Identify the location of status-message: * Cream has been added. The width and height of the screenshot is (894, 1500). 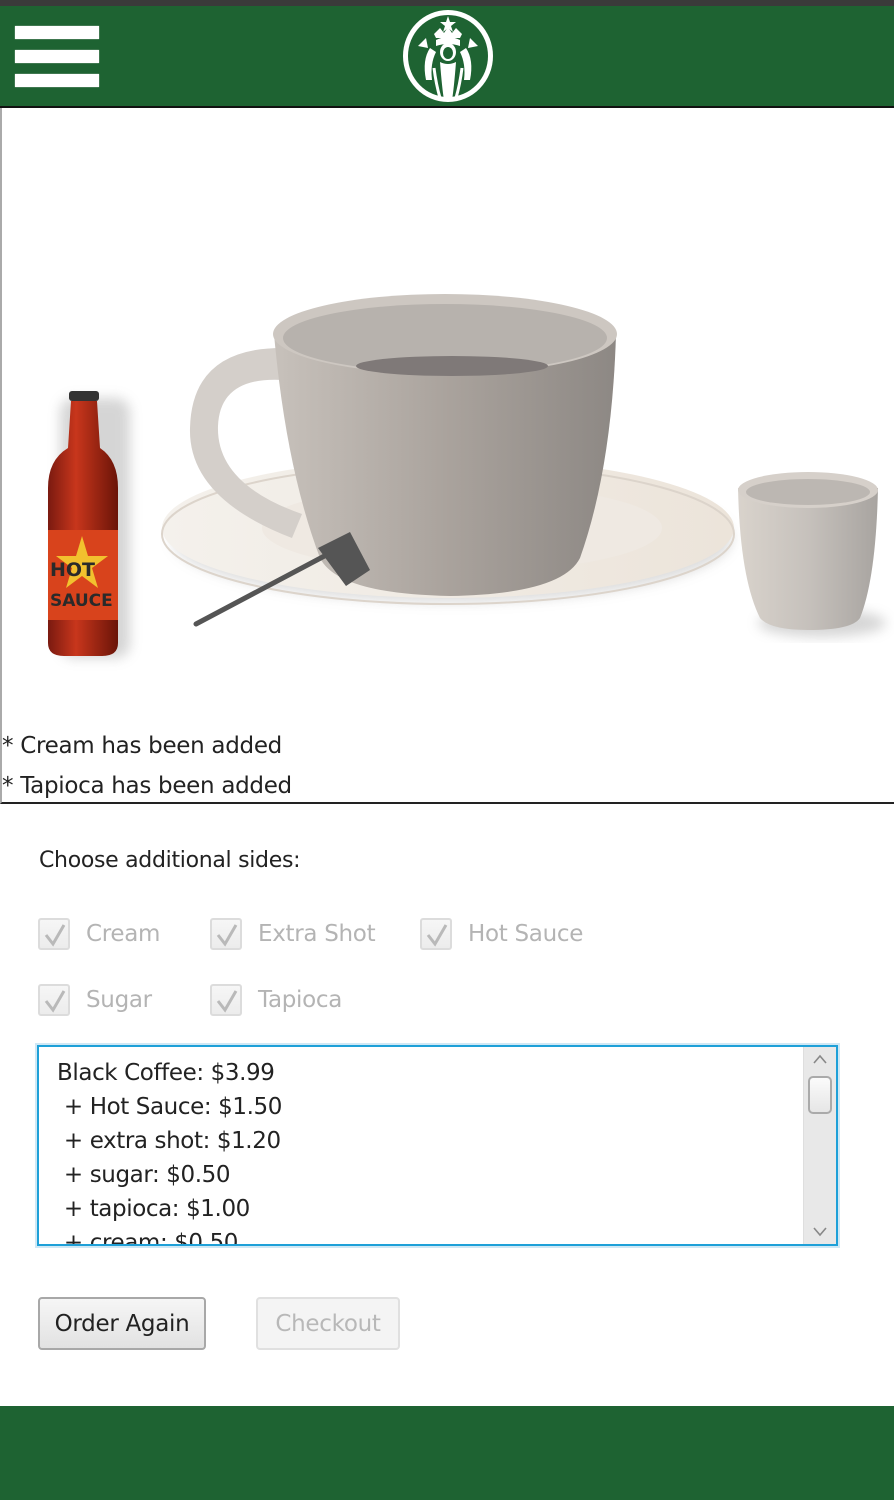
(142, 746).